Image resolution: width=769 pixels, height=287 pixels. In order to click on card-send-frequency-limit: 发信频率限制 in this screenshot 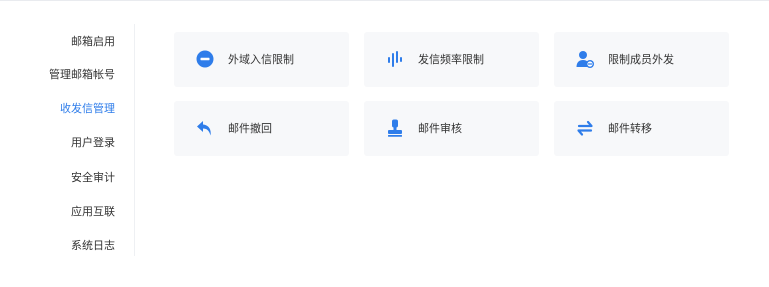, I will do `click(451, 59)`.